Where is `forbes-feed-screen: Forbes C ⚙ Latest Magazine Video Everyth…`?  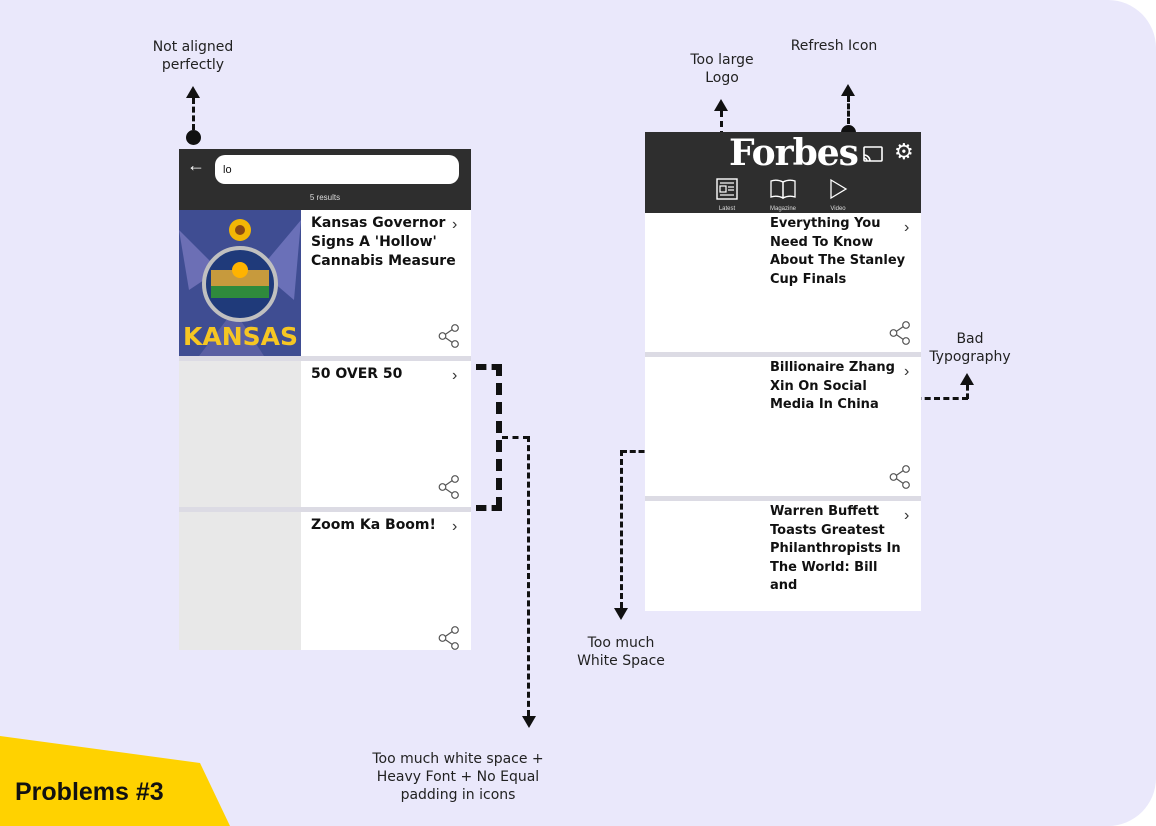
forbes-feed-screen: Forbes C ⚙ Latest Magazine Video Everyth… is located at coordinates (783, 371).